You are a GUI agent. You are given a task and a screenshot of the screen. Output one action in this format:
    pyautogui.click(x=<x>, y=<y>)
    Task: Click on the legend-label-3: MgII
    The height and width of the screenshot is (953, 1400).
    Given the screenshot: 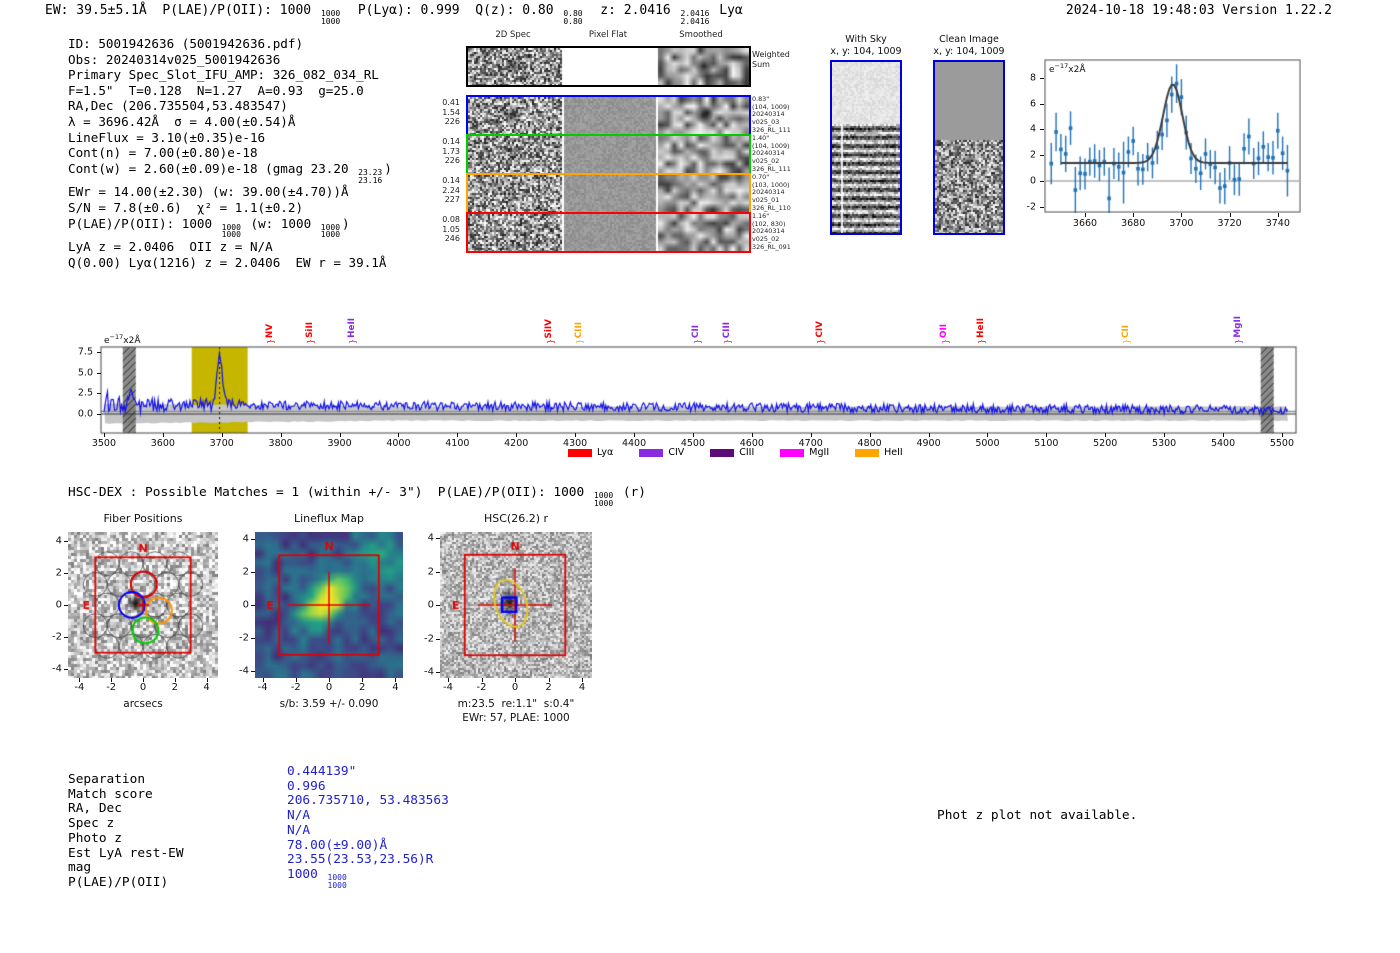 What is the action you would take?
    pyautogui.click(x=819, y=452)
    